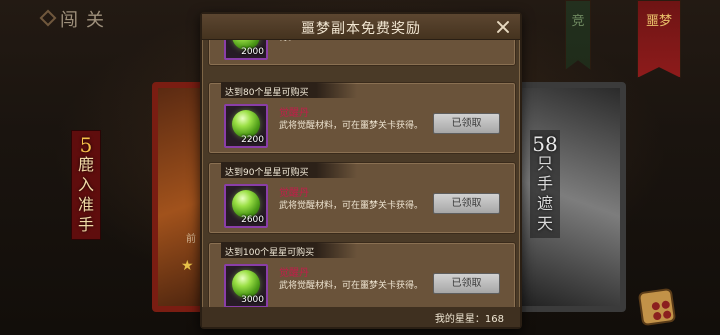 This screenshot has width=720, height=335. What do you see at coordinates (85, 194) in the screenshot?
I see `stage-tag-left-text: 鹿入准手` at bounding box center [85, 194].